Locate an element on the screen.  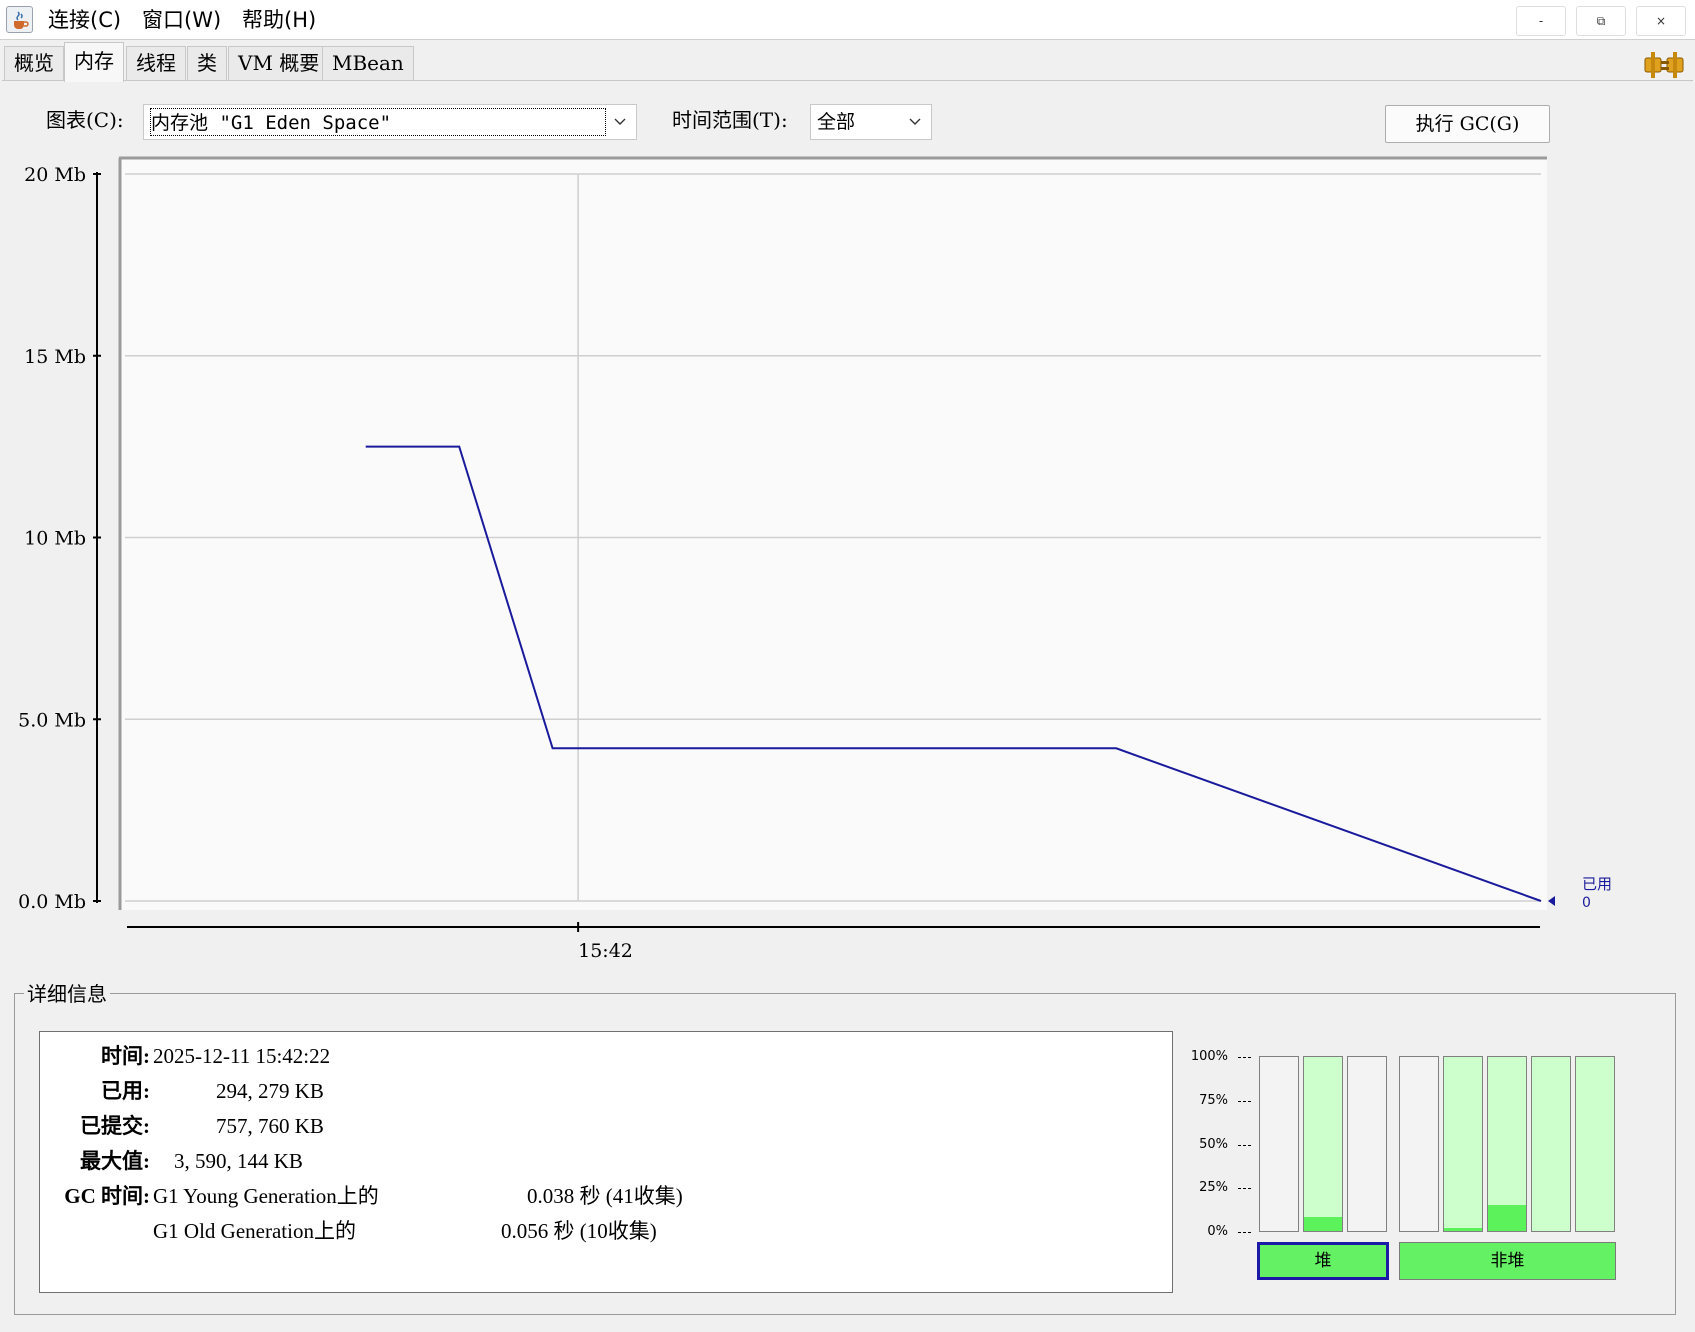
chart-selector-label: 图表(C): is located at coordinates (85, 120).